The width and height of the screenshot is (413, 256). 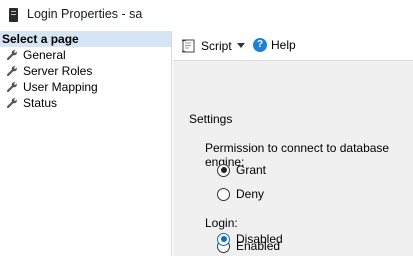 I want to click on page-item-label: General, so click(x=44, y=55).